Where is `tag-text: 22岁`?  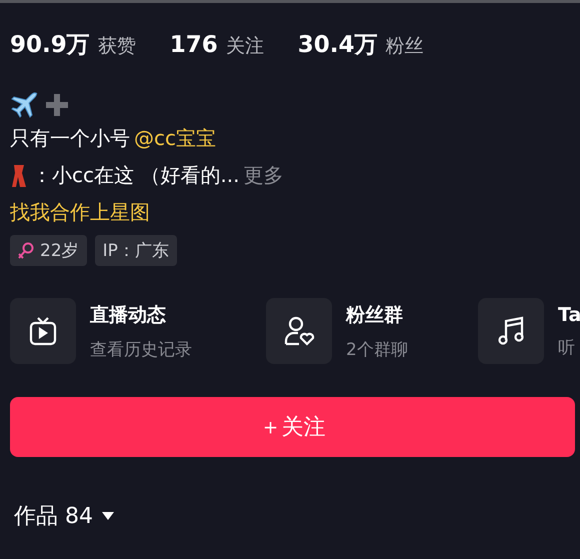 tag-text: 22岁 is located at coordinates (59, 251).